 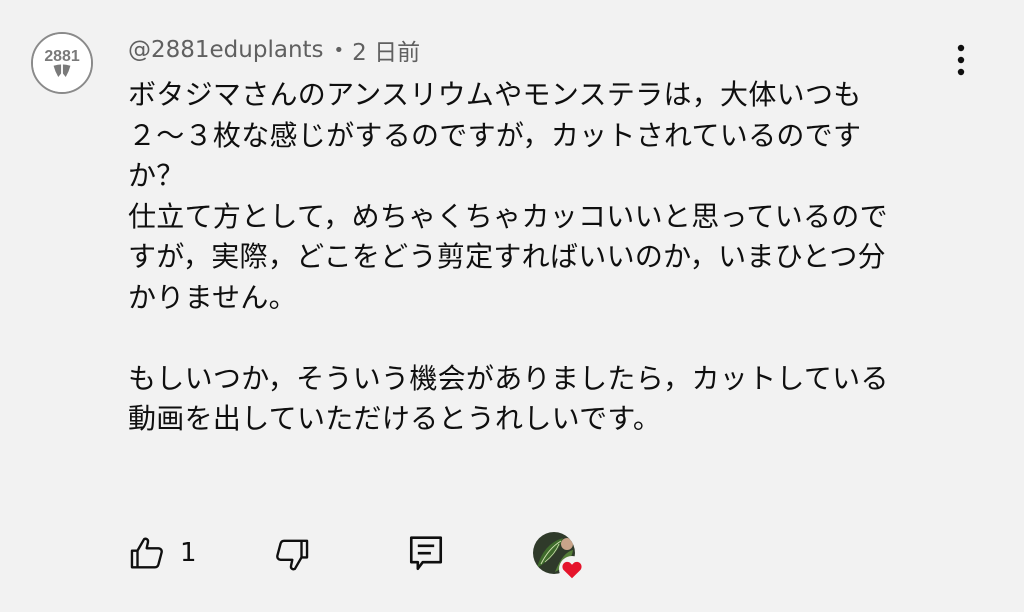 What do you see at coordinates (495, 94) in the screenshot?
I see `comment-line: ボタジマさんのアンスリウムやモンステラは，大体いつも` at bounding box center [495, 94].